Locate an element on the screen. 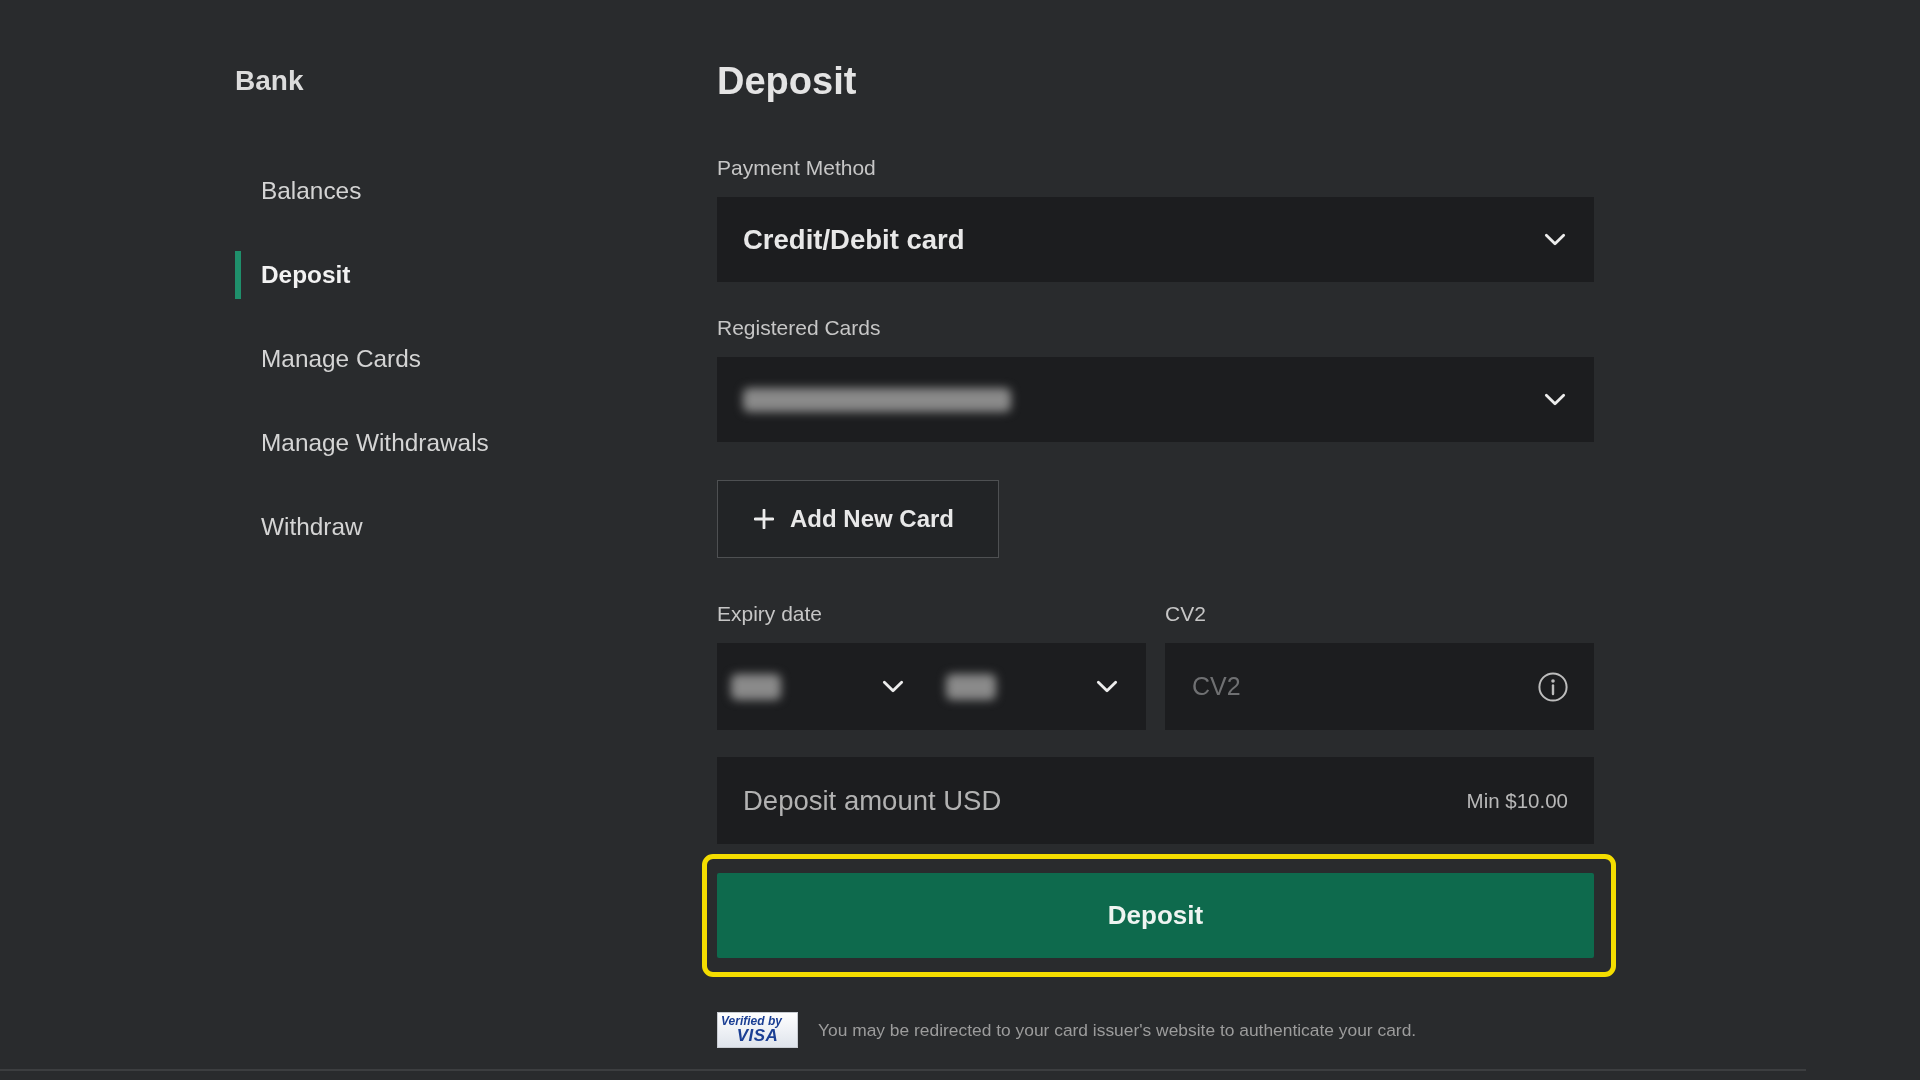 Image resolution: width=1920 pixels, height=1080 pixels. deposit-amount-field: Deposit amount USD Min $10.00 is located at coordinates (1155, 800).